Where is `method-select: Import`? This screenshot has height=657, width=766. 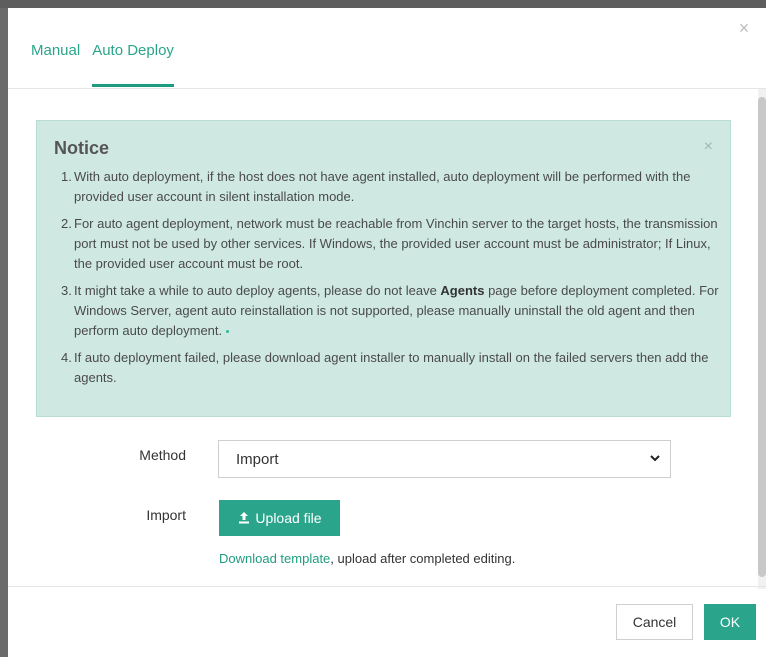 method-select: Import is located at coordinates (444, 459).